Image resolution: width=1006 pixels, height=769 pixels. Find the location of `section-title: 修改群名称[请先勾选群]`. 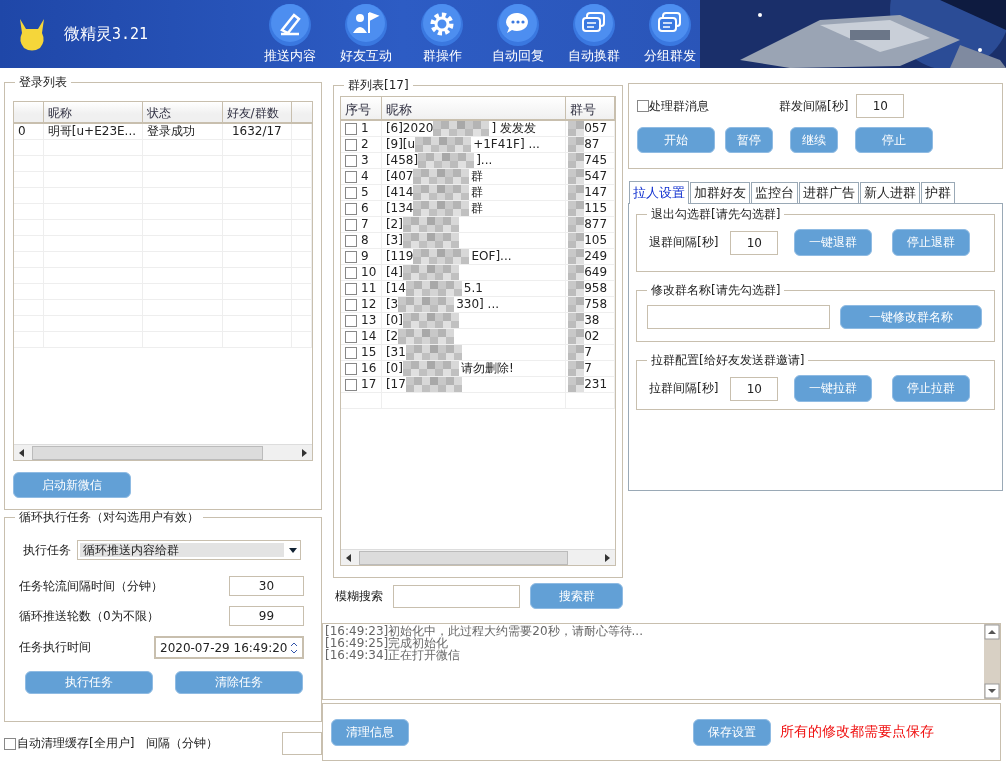

section-title: 修改群名称[请先勾选群] is located at coordinates (716, 290).